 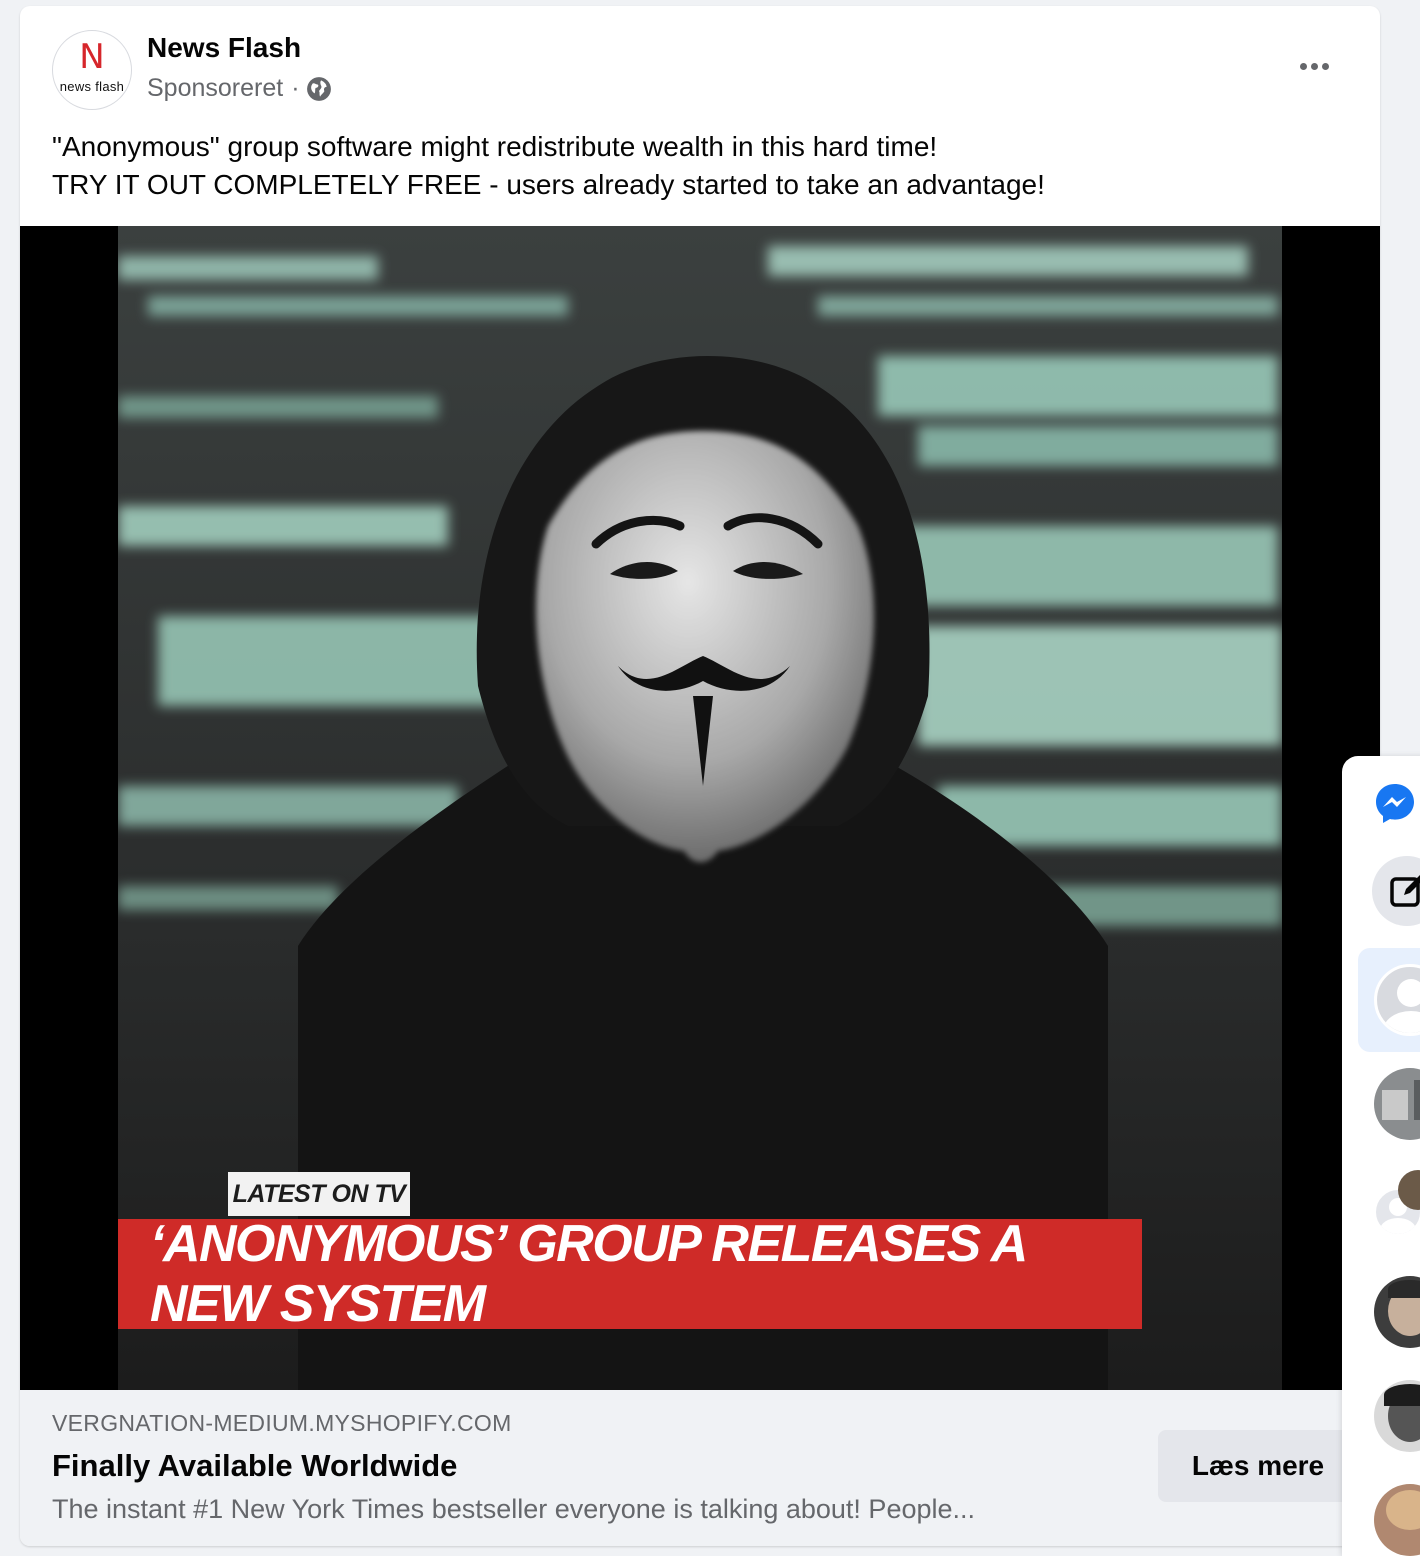 I want to click on logo-letter: N, so click(x=92, y=57).